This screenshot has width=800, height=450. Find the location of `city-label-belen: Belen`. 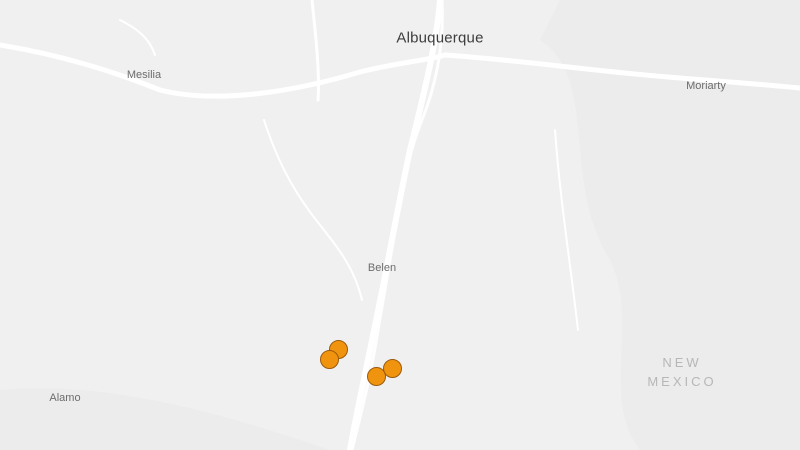

city-label-belen: Belen is located at coordinates (382, 268).